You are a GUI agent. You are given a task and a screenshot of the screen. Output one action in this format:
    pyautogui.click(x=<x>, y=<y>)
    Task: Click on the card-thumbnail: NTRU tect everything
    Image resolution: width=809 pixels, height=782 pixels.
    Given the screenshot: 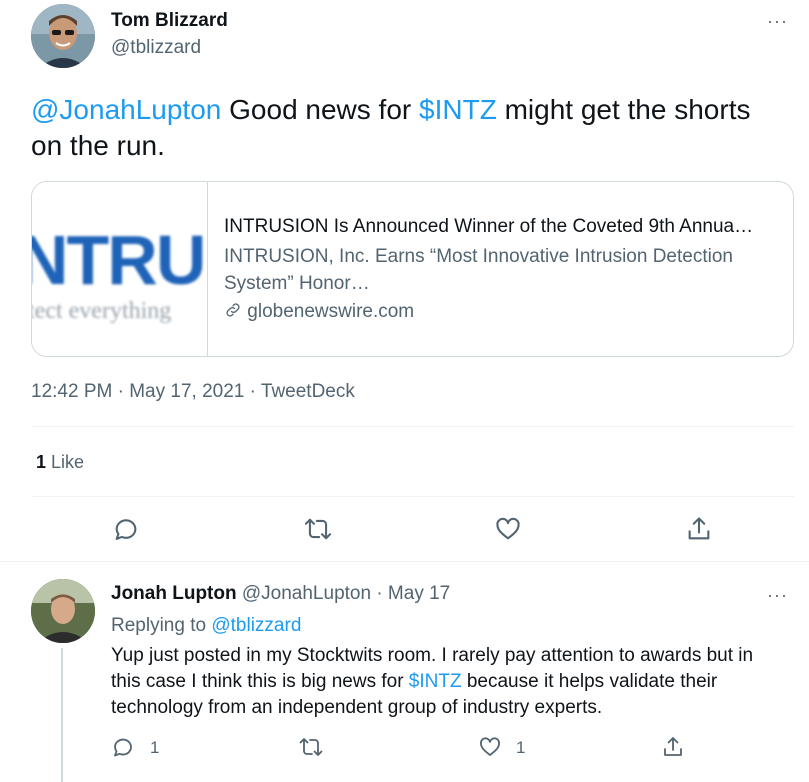 What is the action you would take?
    pyautogui.click(x=120, y=269)
    